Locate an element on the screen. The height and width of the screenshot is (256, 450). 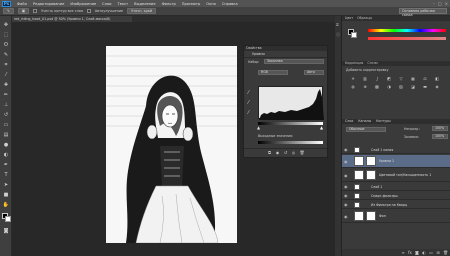
link-layers-icon: ∞ is located at coordinates (403, 252).